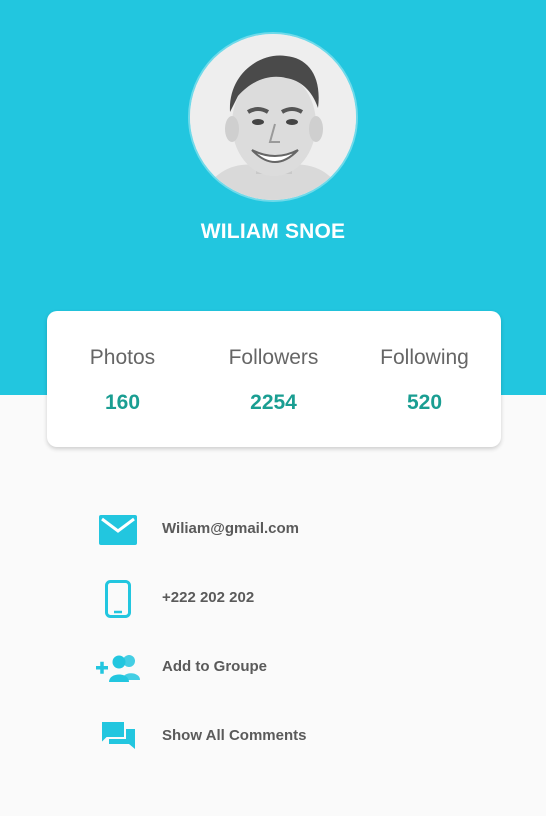 This screenshot has height=816, width=546. What do you see at coordinates (208, 597) in the screenshot?
I see `action-label-phone: +222 202 202` at bounding box center [208, 597].